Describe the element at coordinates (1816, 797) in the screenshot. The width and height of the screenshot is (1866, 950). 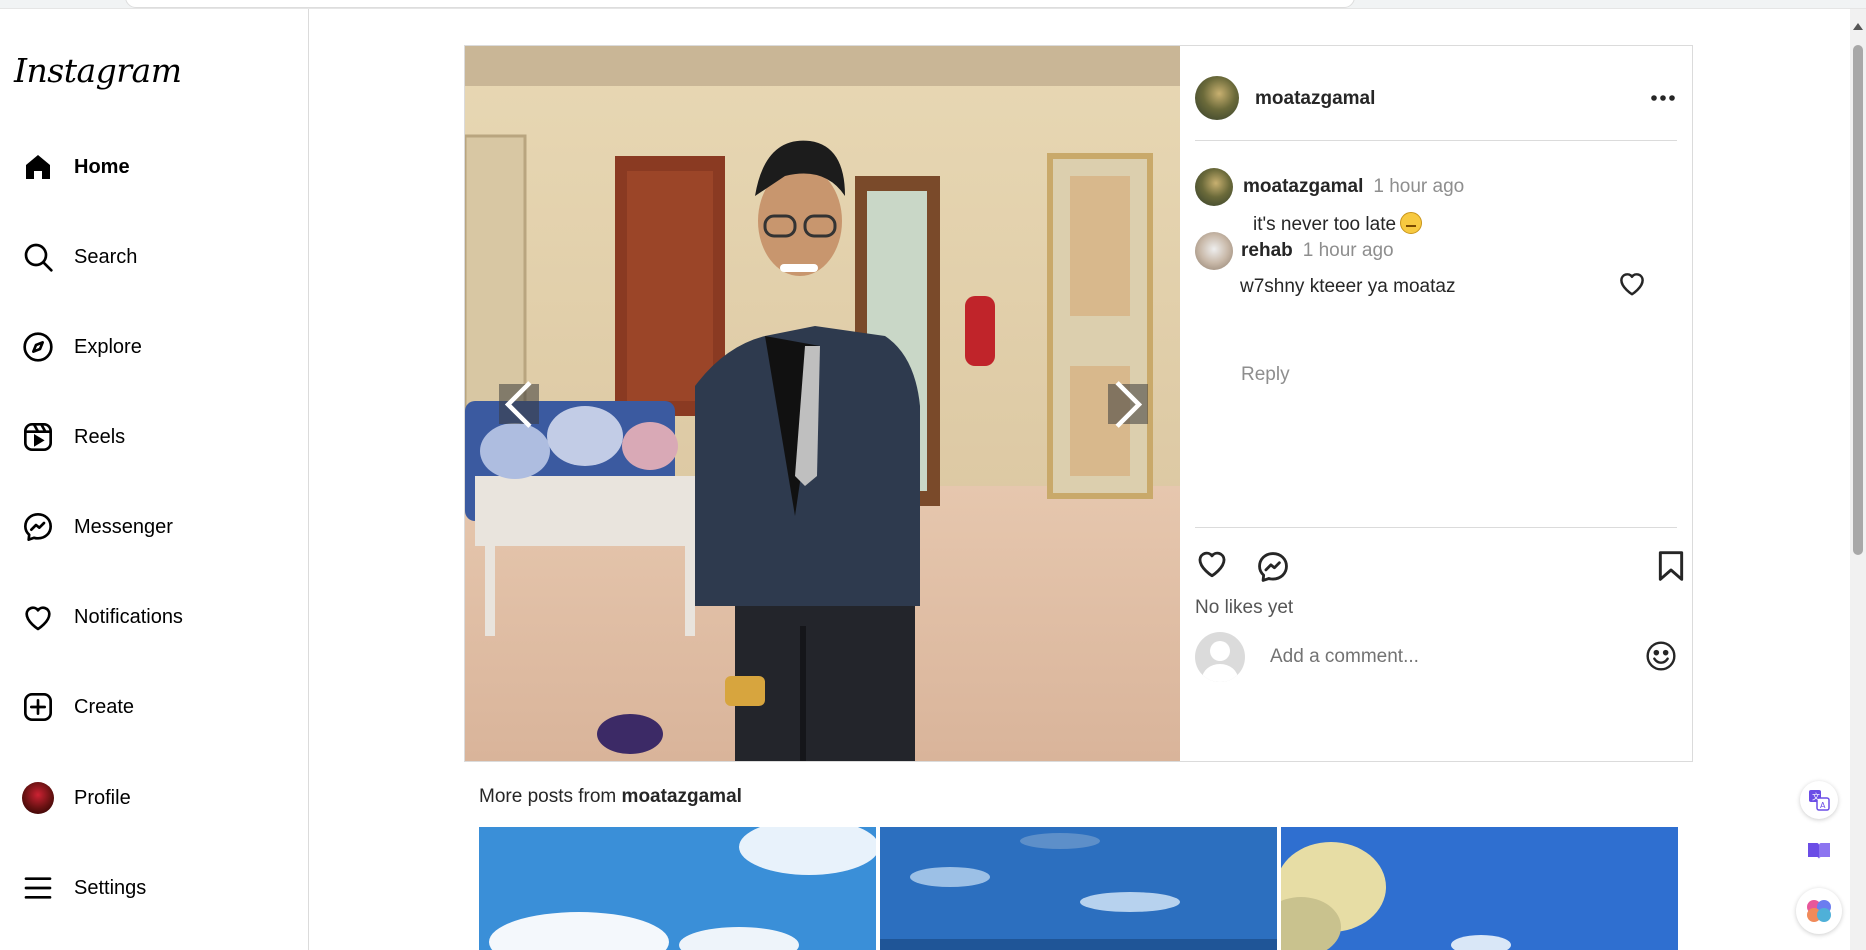
I see `svg-text: 文` at that location.